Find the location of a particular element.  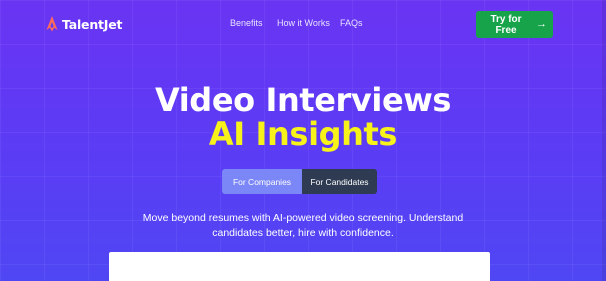

nav-link-how-it-works: How it Works is located at coordinates (303, 23).